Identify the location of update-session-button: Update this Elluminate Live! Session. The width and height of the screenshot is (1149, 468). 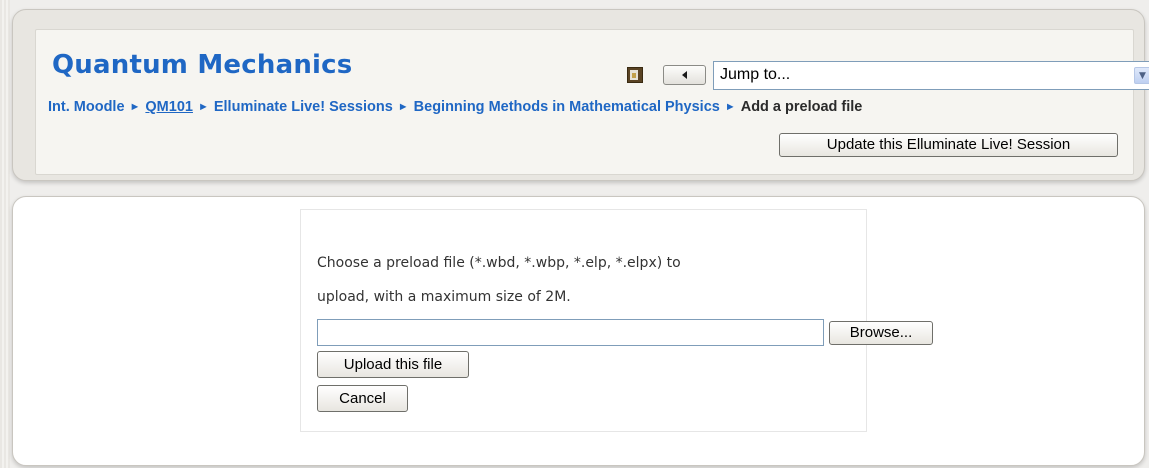
(948, 145).